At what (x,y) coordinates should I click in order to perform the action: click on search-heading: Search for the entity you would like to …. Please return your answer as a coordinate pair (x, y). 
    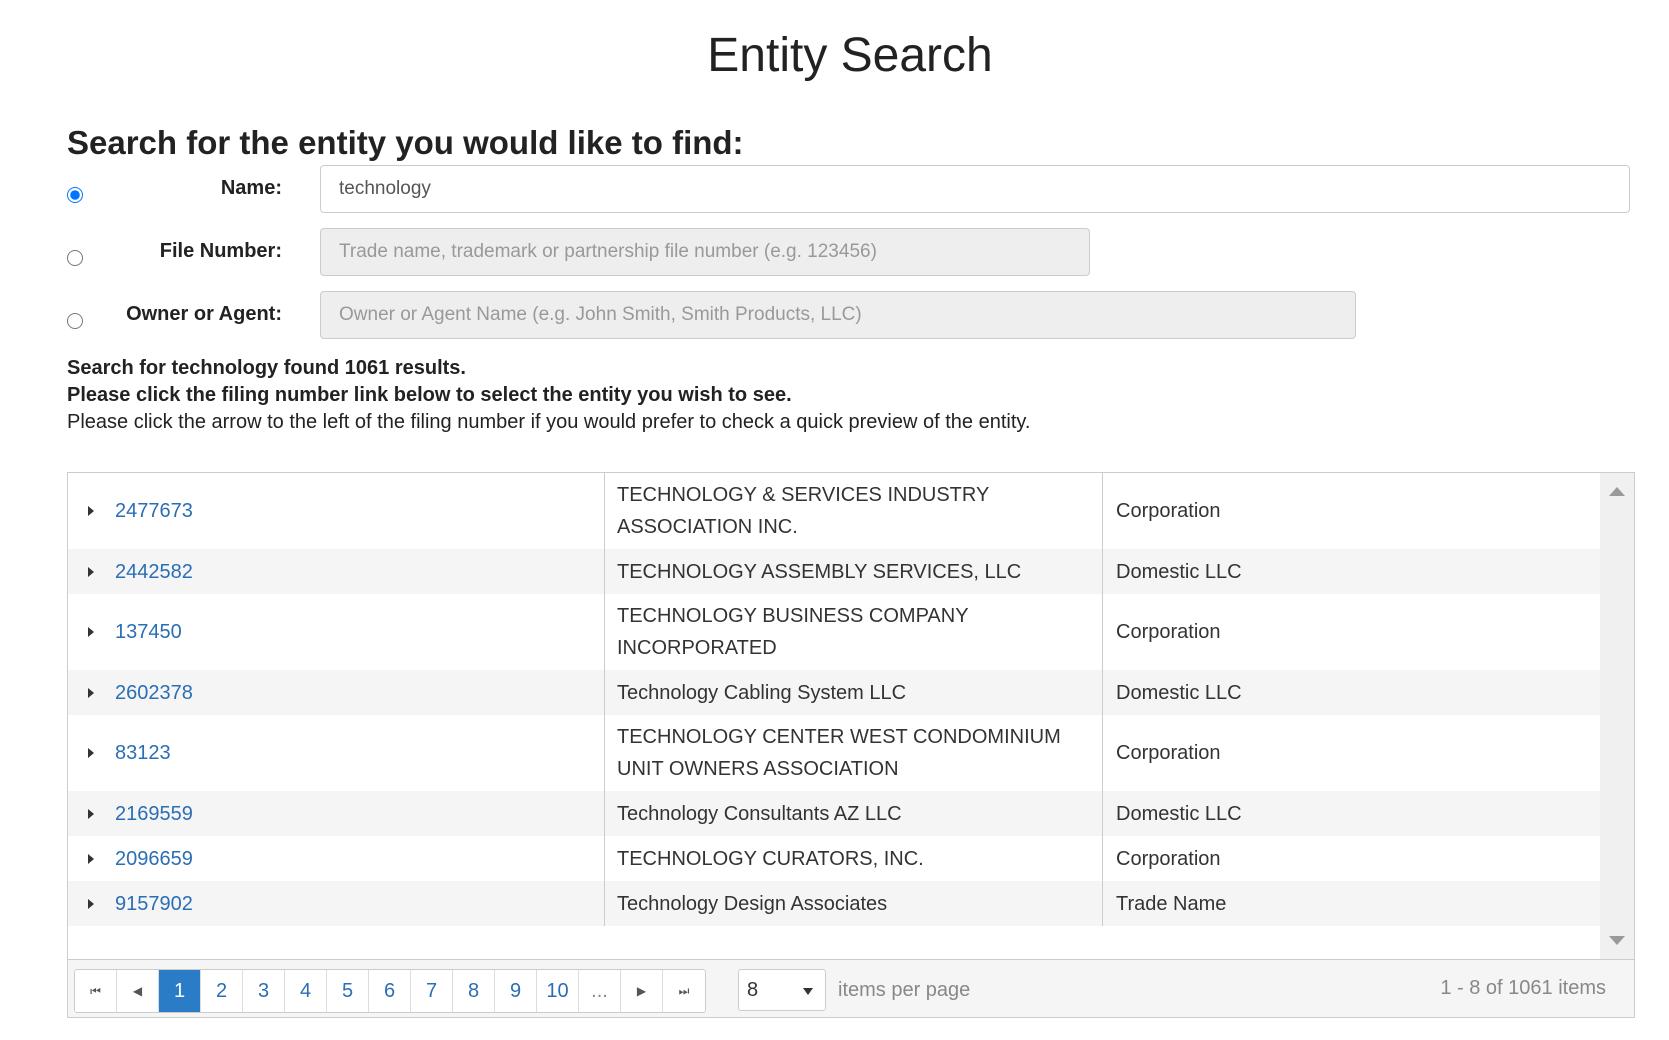
    Looking at the image, I should click on (405, 142).